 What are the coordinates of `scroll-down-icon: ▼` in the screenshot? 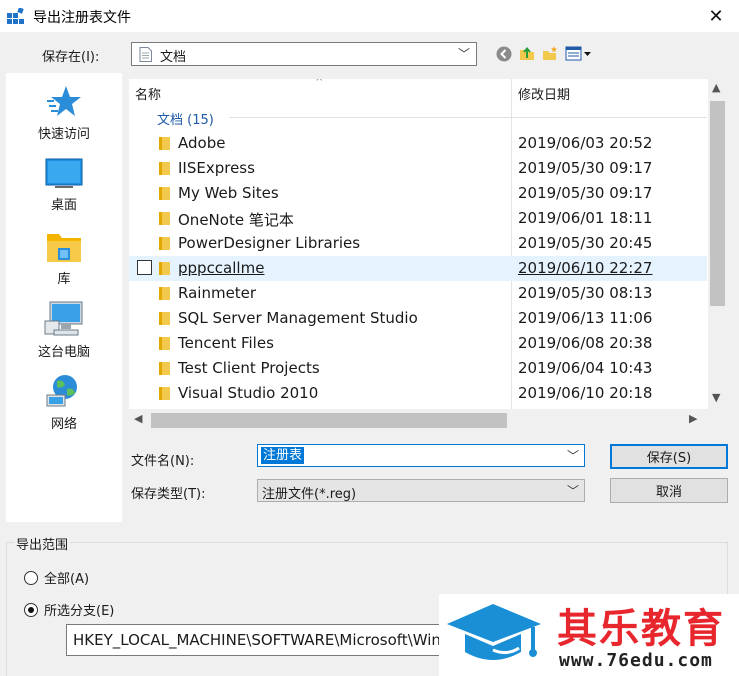 It's located at (716, 397).